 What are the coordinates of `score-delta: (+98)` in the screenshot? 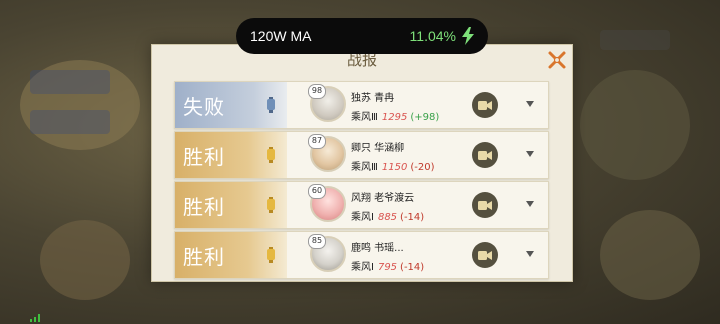 It's located at (425, 117).